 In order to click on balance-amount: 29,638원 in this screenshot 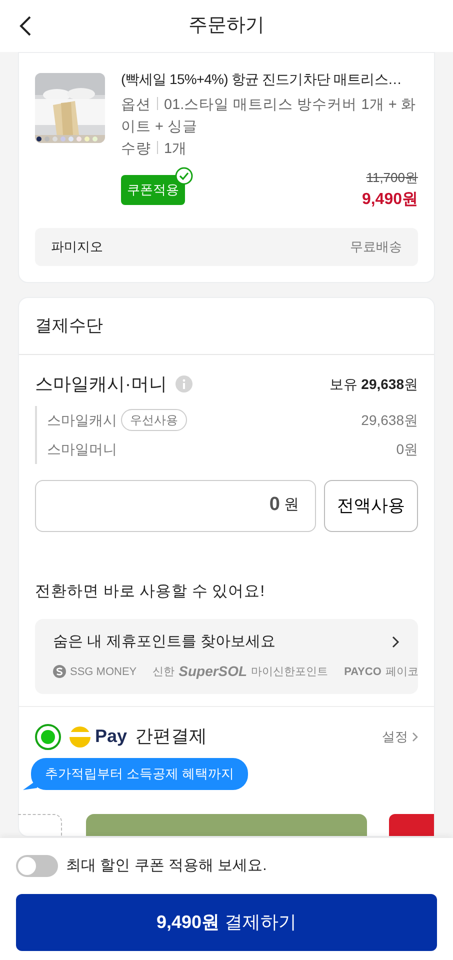, I will do `click(389, 420)`.